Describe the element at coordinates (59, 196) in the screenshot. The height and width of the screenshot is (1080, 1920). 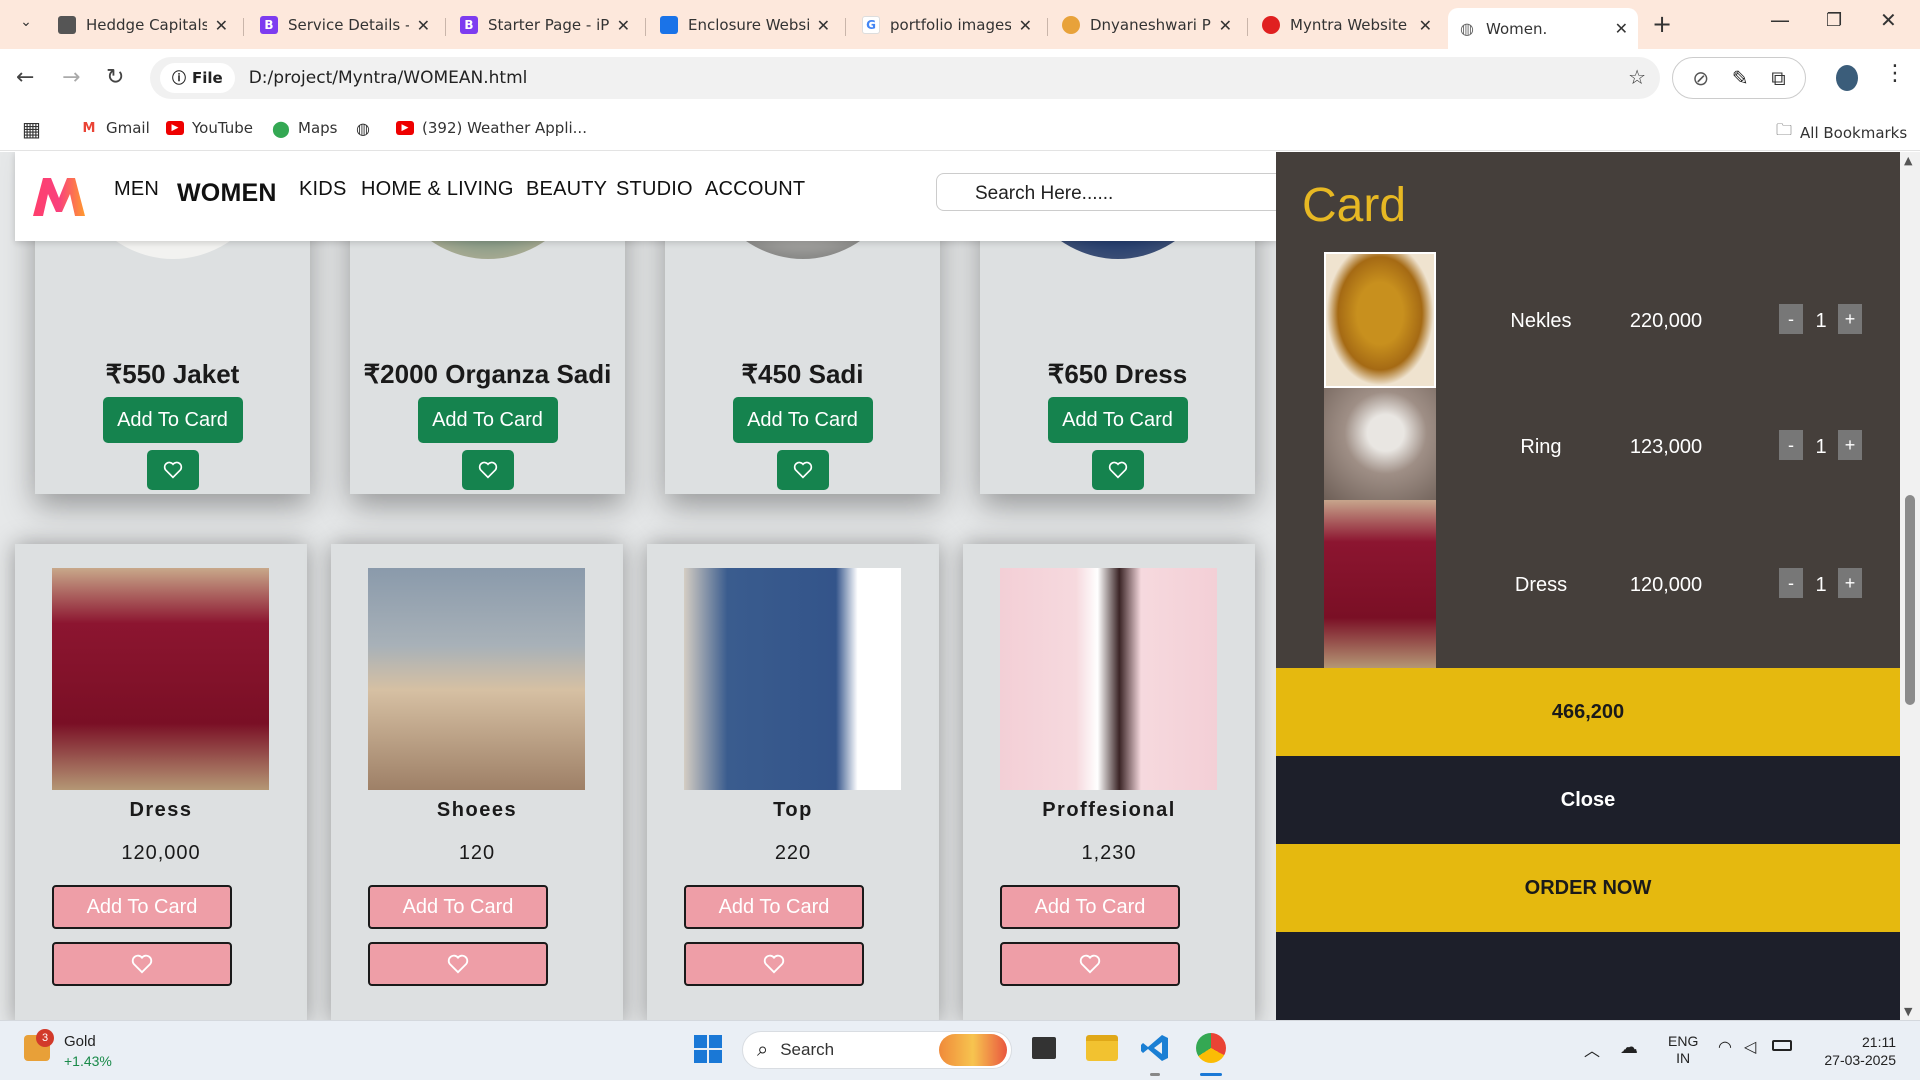
I see `myntra-logo-icon` at that location.